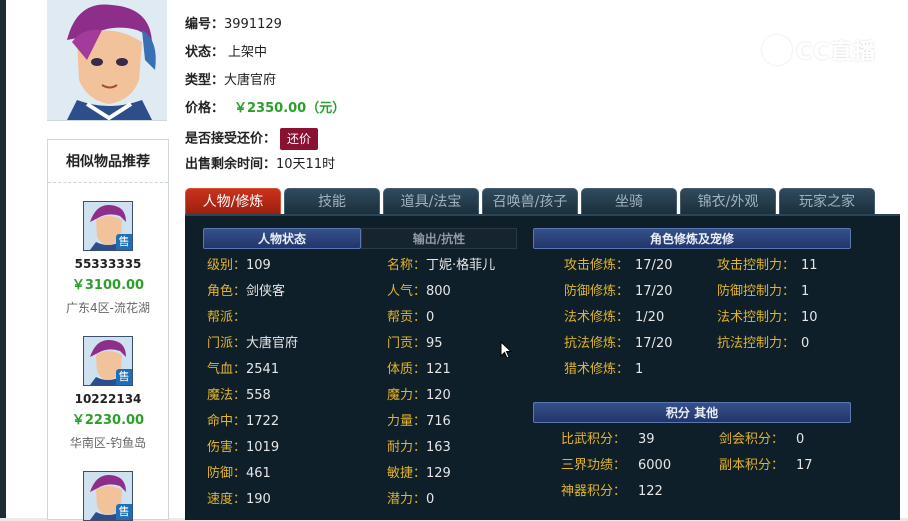 The width and height of the screenshot is (908, 521). Describe the element at coordinates (608, 439) in the screenshot. I see `points-arena: 比武积分： 39` at that location.